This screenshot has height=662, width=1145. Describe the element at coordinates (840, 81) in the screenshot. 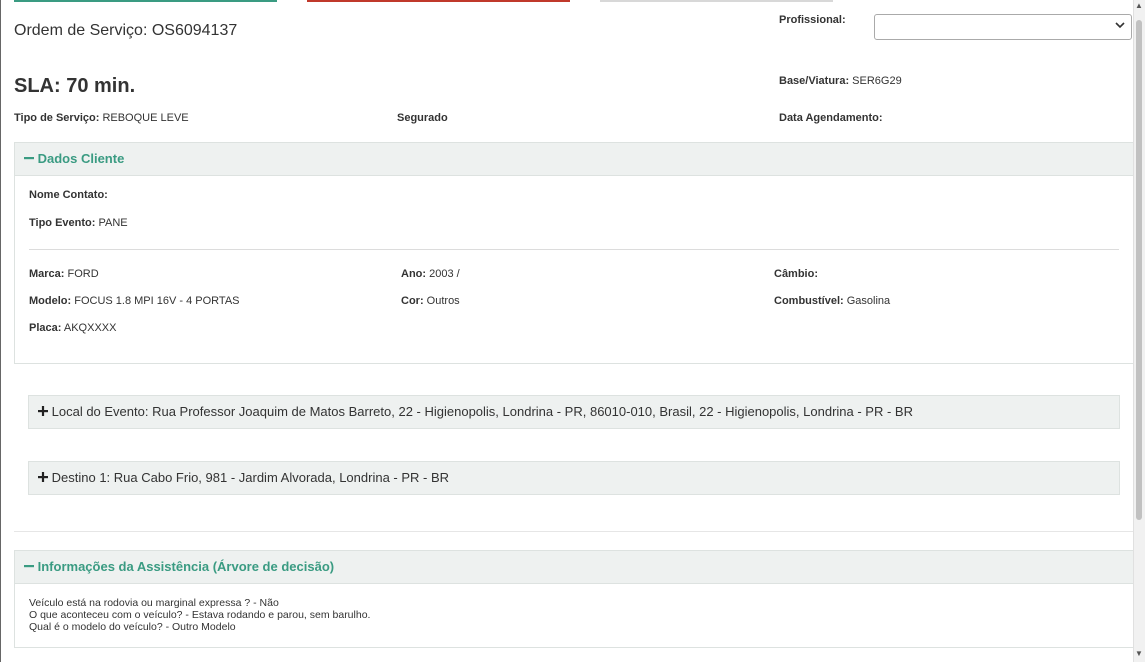

I see `base-viatura: Base/Viatura: SER6G29` at that location.